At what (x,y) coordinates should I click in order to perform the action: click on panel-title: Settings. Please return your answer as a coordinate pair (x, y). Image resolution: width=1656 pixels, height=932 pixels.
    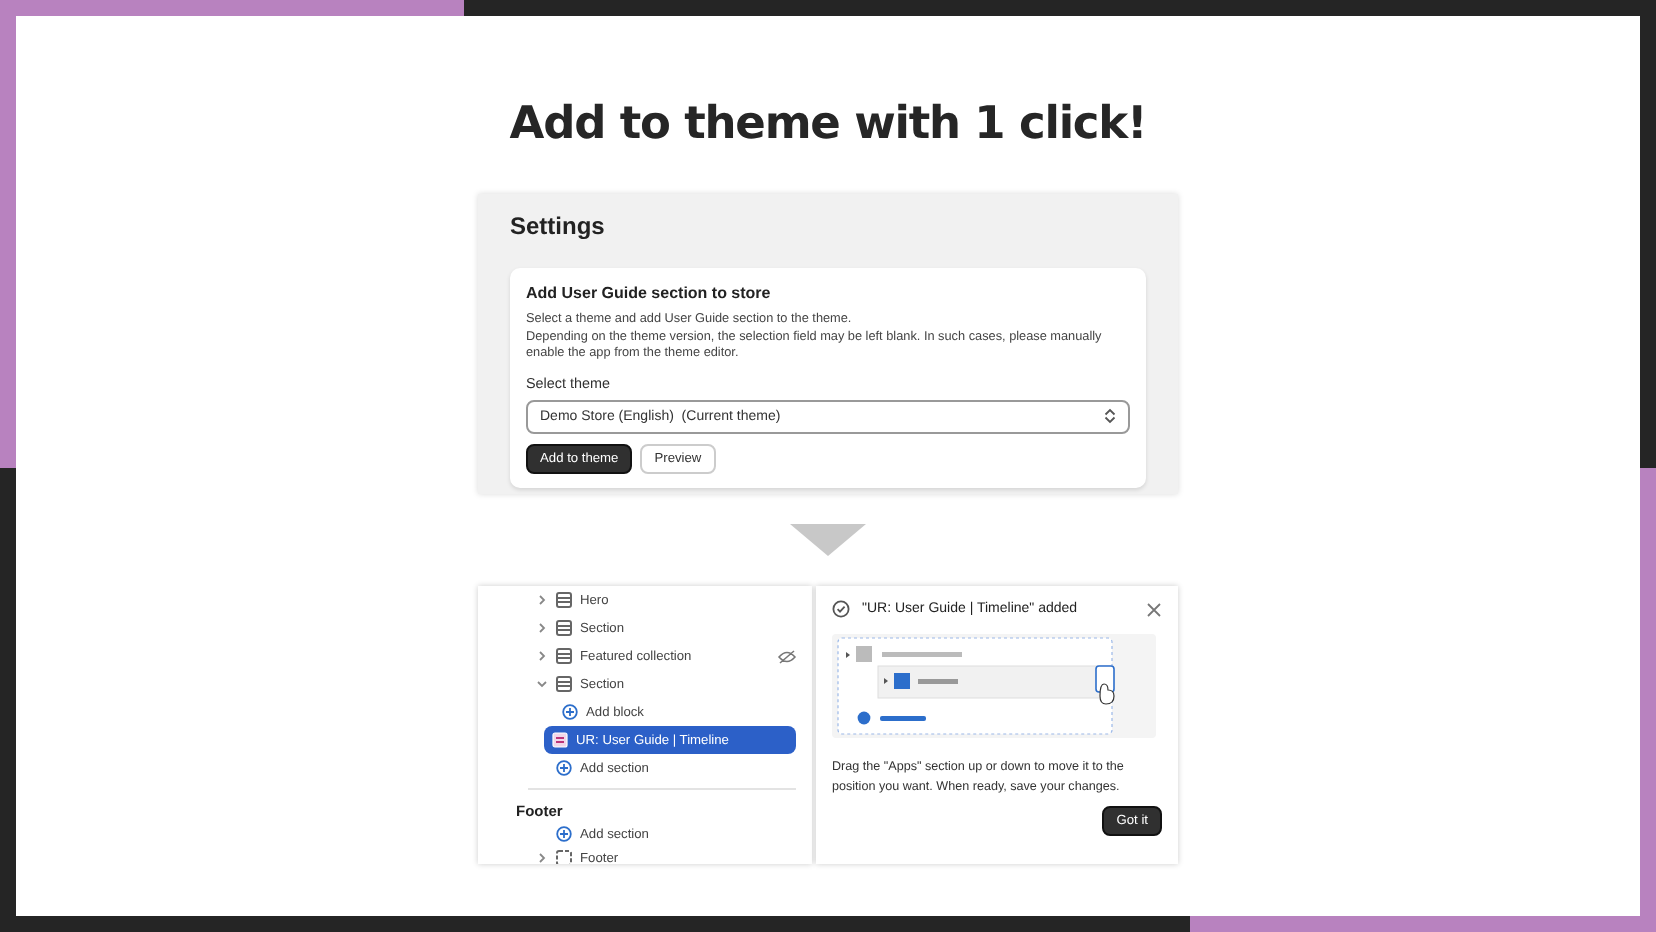
    Looking at the image, I should click on (558, 226).